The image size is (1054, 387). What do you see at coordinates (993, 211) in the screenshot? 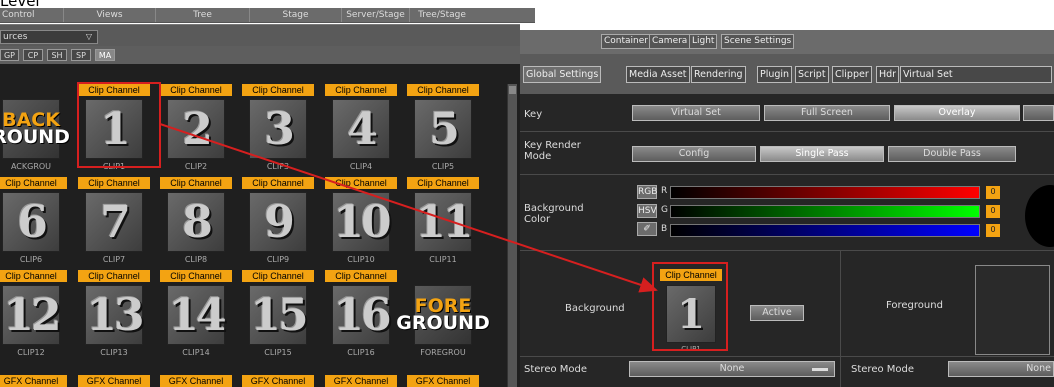
I see `green-value: 0` at bounding box center [993, 211].